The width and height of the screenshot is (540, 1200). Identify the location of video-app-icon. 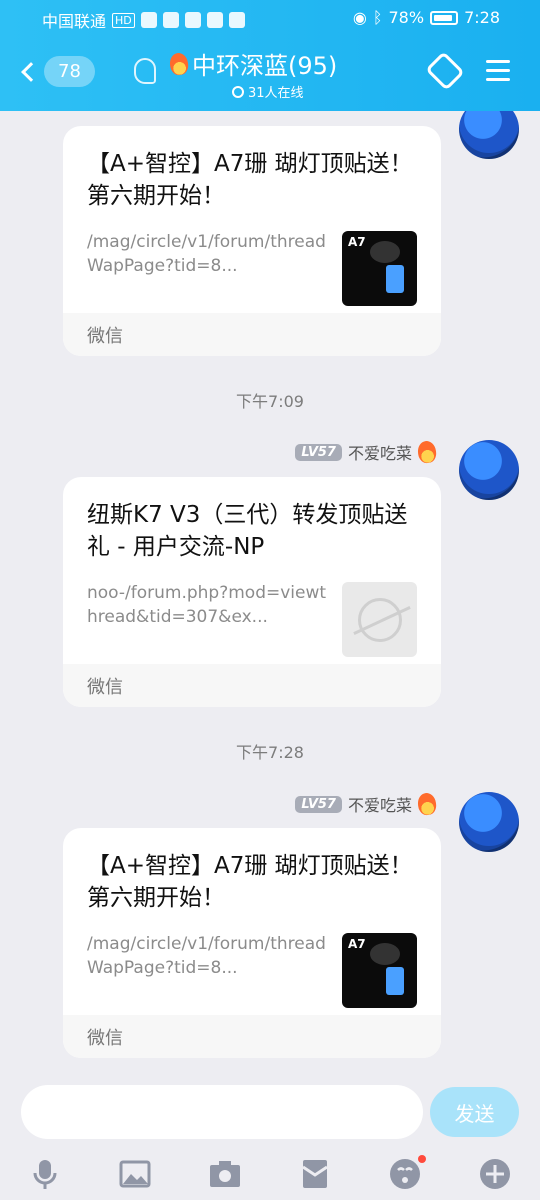
(192, 20).